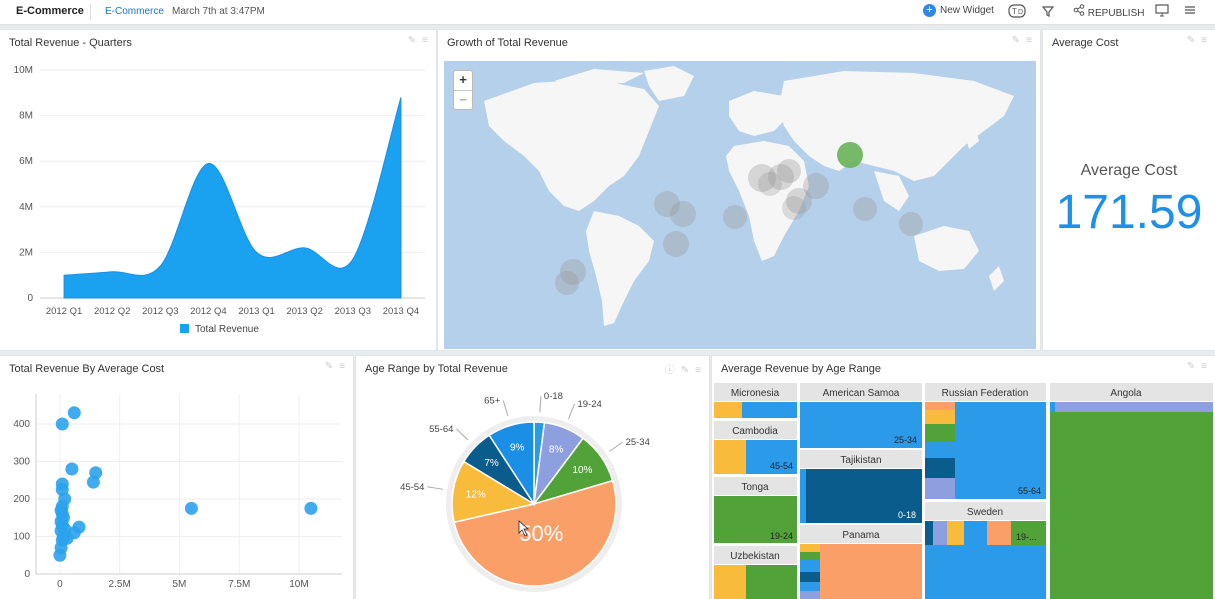  What do you see at coordinates (929, 10) in the screenshot?
I see `plus-icon: +` at bounding box center [929, 10].